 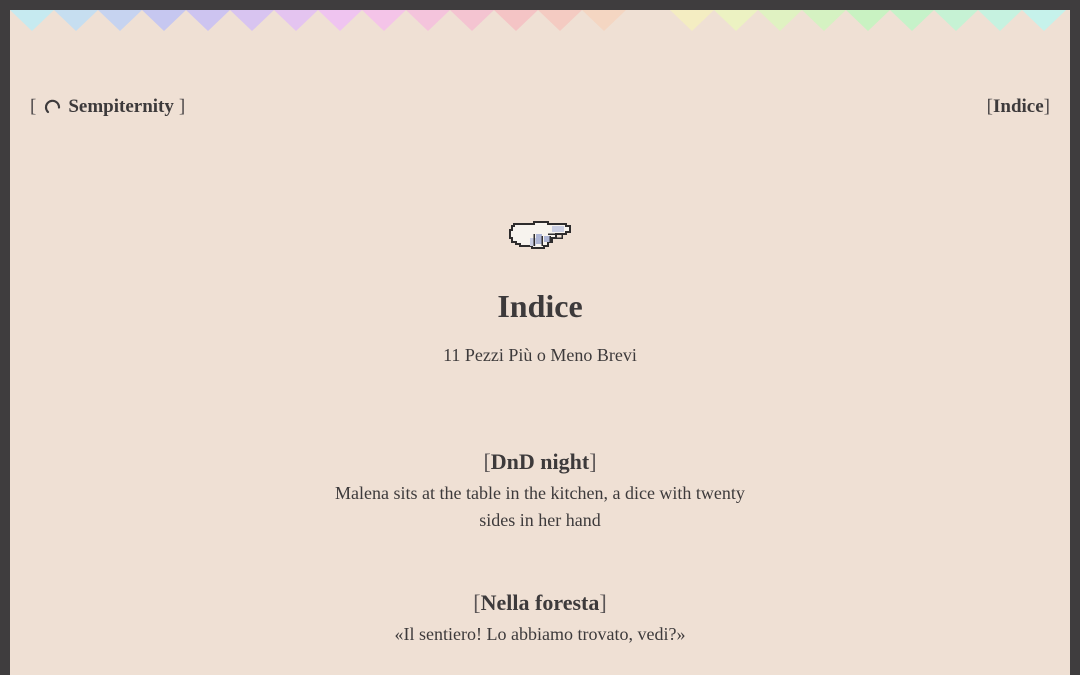 What do you see at coordinates (540, 110) in the screenshot?
I see `site-header: [ Sempiternity ] [Indice]` at bounding box center [540, 110].